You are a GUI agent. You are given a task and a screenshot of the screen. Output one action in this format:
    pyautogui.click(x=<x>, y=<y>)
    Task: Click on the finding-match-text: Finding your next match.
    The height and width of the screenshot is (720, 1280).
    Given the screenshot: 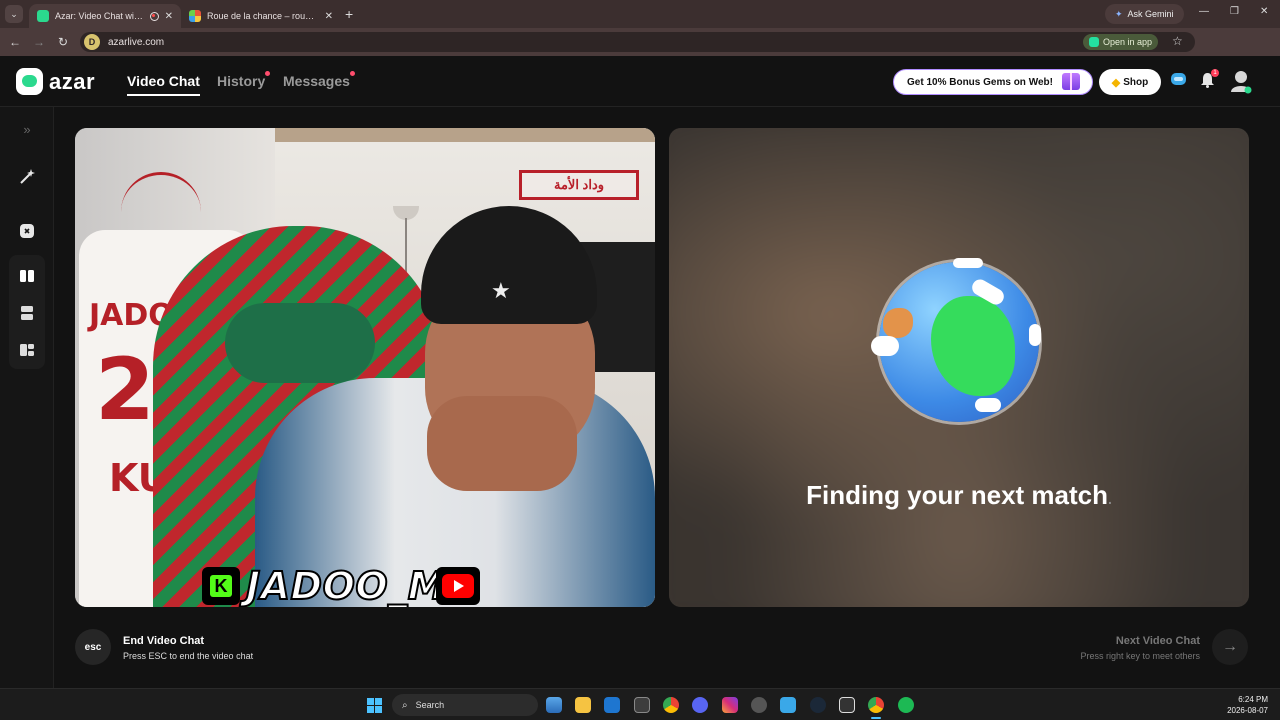 What is the action you would take?
    pyautogui.click(x=959, y=495)
    